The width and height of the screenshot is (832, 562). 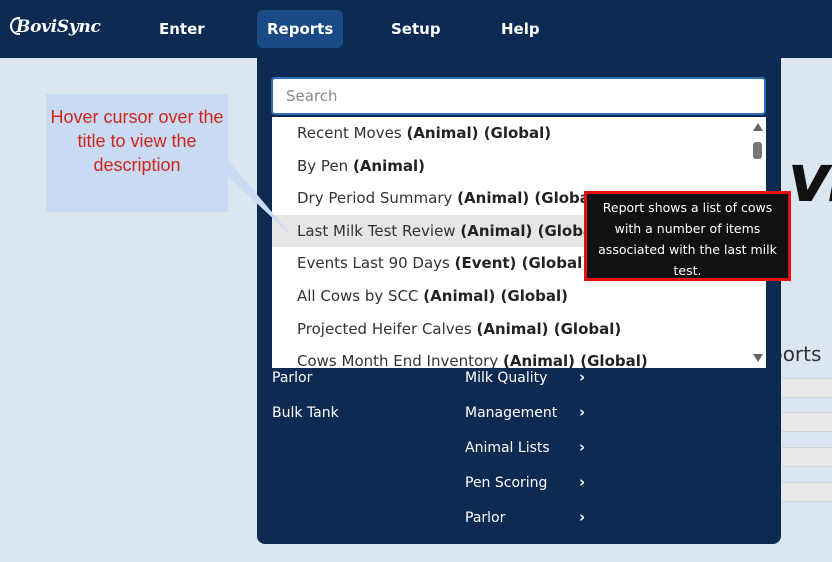 What do you see at coordinates (520, 29) in the screenshot?
I see `nav-help: Help` at bounding box center [520, 29].